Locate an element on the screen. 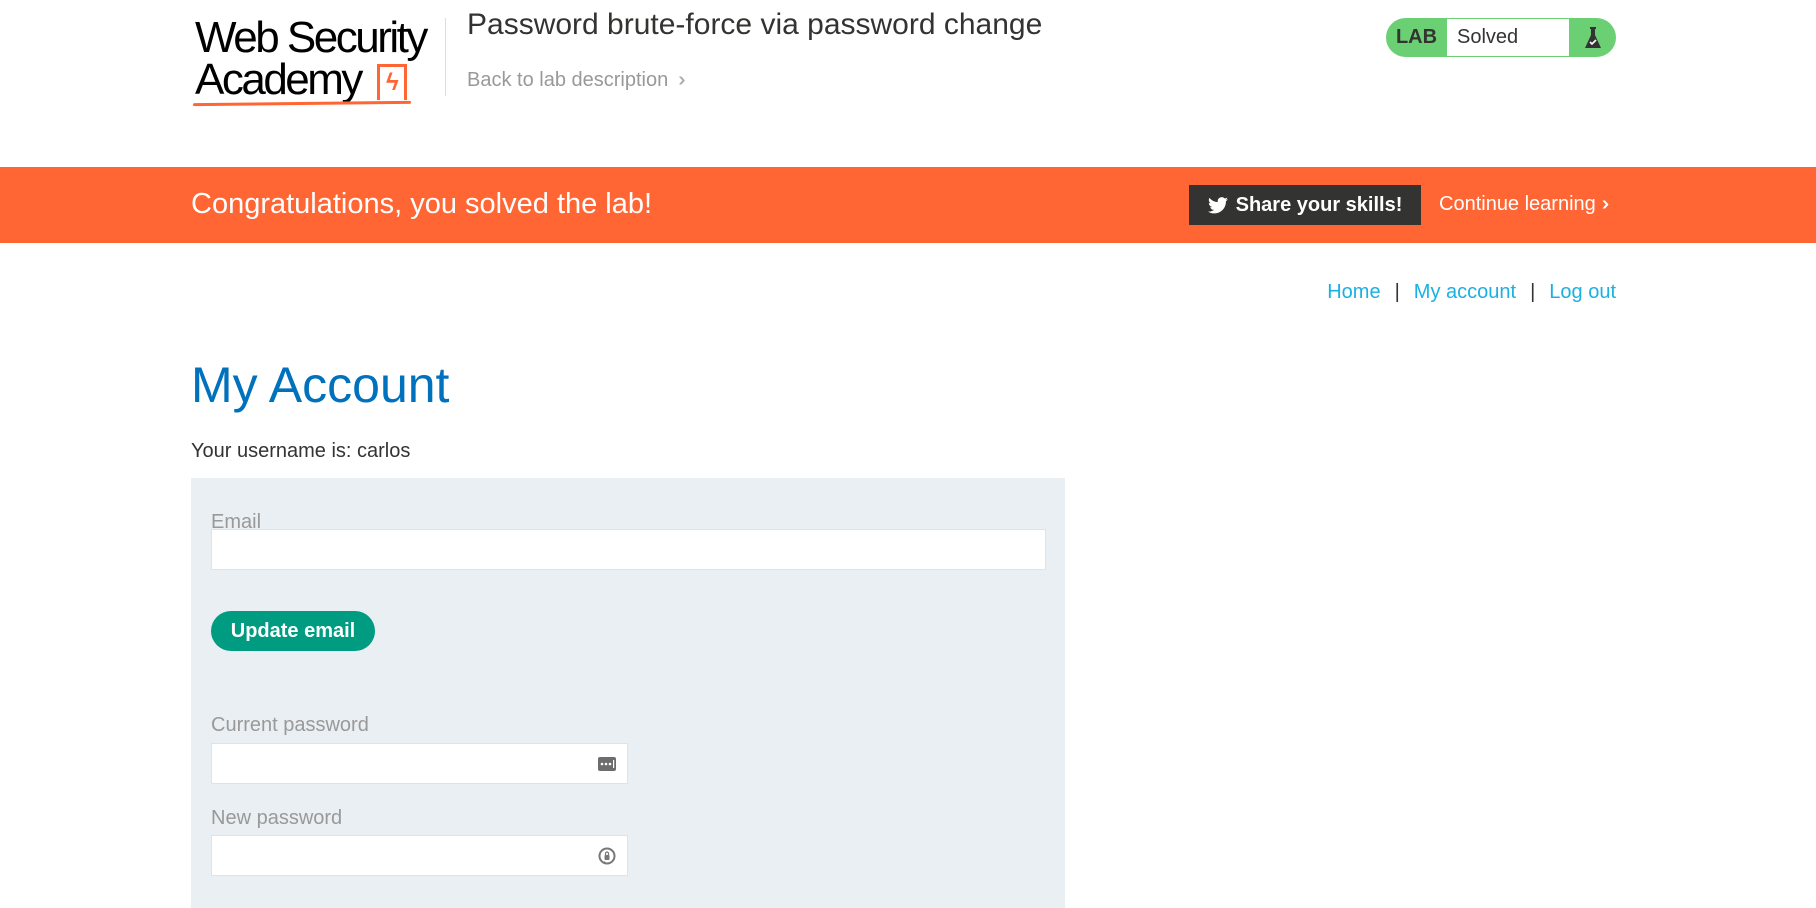 The width and height of the screenshot is (1816, 908). back-link-label: Back to lab description is located at coordinates (568, 80).